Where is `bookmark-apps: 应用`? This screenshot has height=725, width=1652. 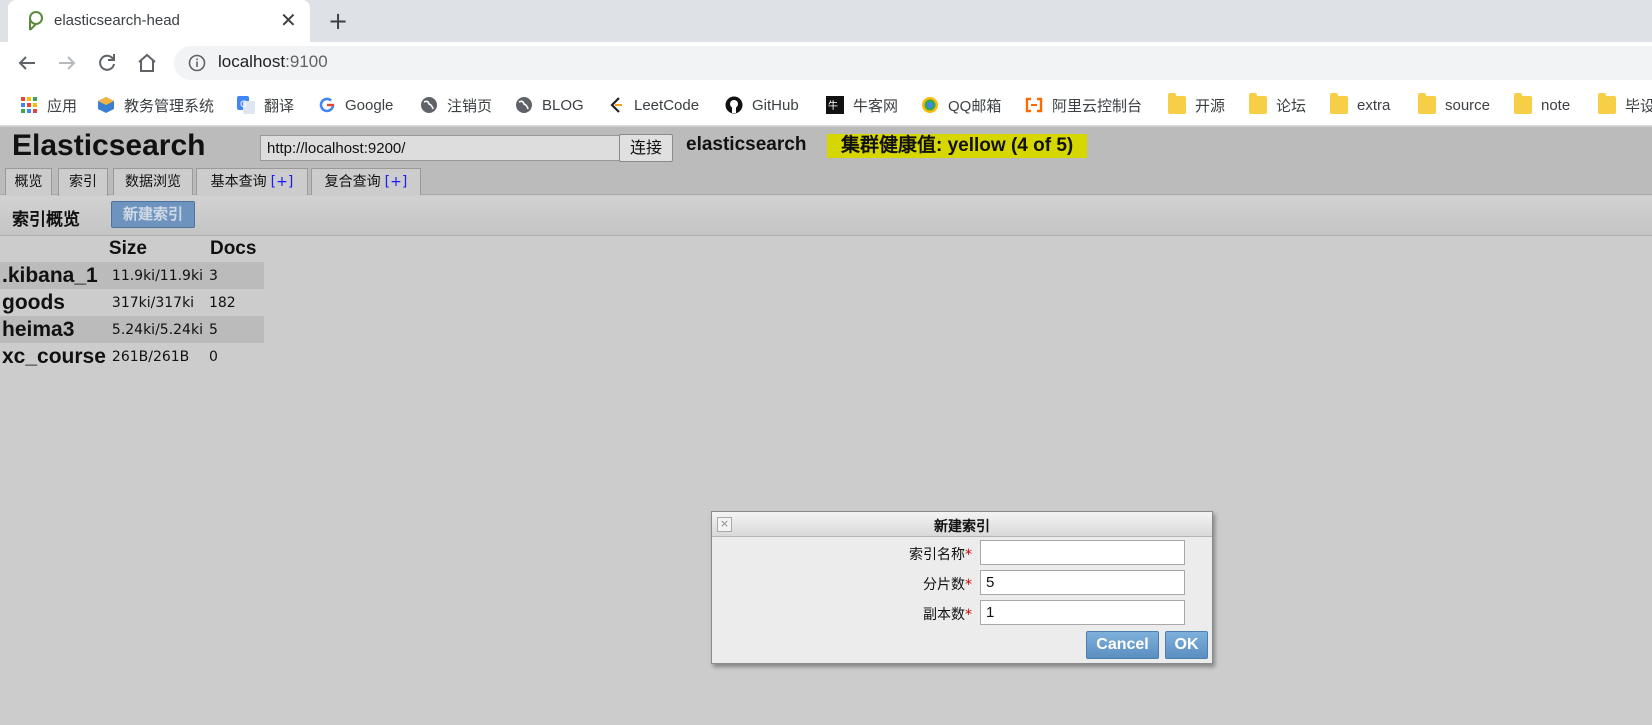
bookmark-apps: 应用 is located at coordinates (48, 105).